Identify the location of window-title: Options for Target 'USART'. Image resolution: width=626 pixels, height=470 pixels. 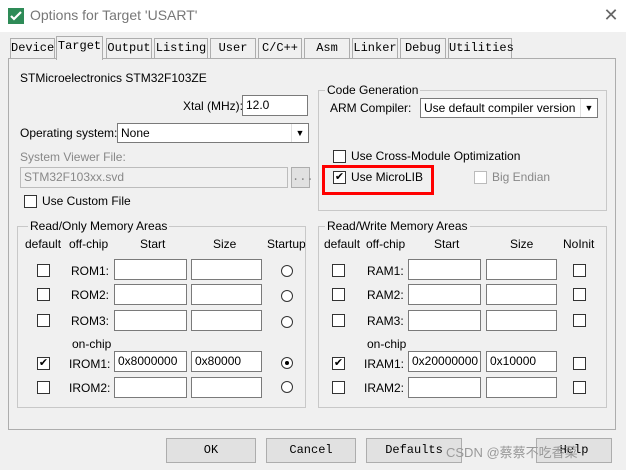
(114, 15).